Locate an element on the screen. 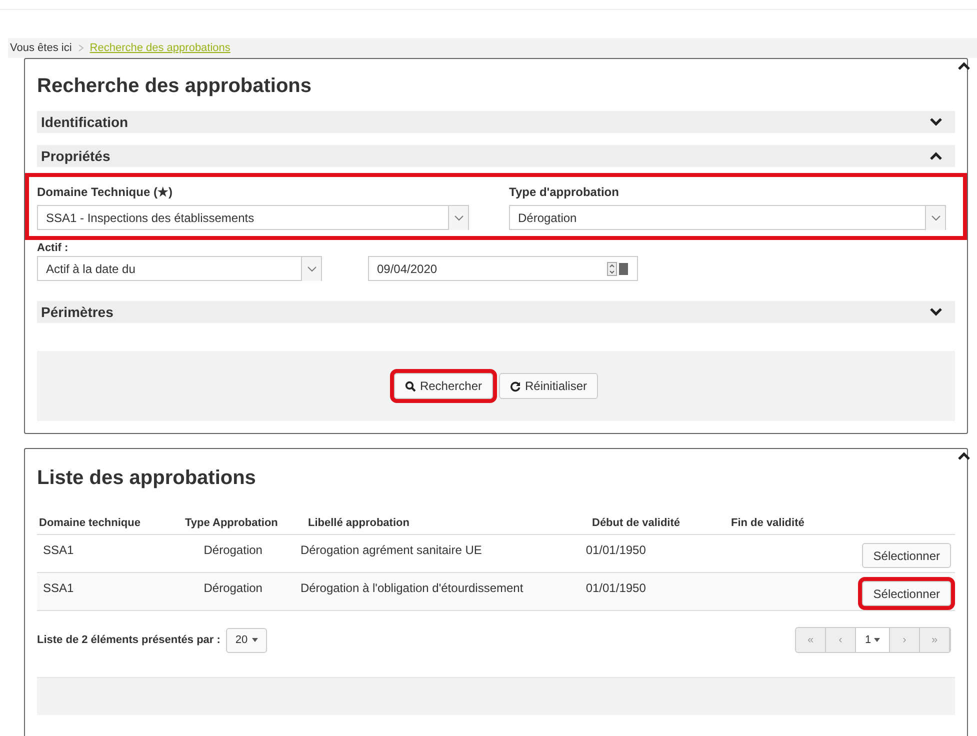  table-cell-text: Dérogation agrément sanitaire UE is located at coordinates (391, 550).